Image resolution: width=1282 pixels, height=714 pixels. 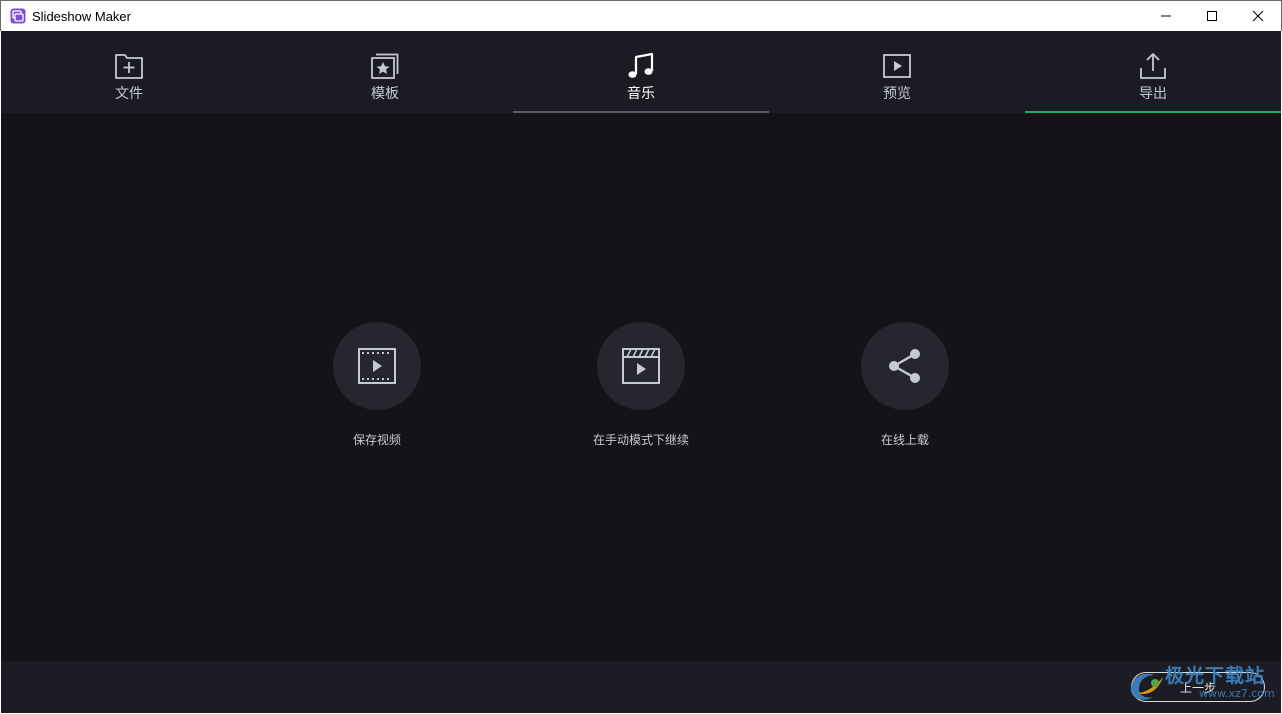 I want to click on close-button, so click(x=1258, y=16).